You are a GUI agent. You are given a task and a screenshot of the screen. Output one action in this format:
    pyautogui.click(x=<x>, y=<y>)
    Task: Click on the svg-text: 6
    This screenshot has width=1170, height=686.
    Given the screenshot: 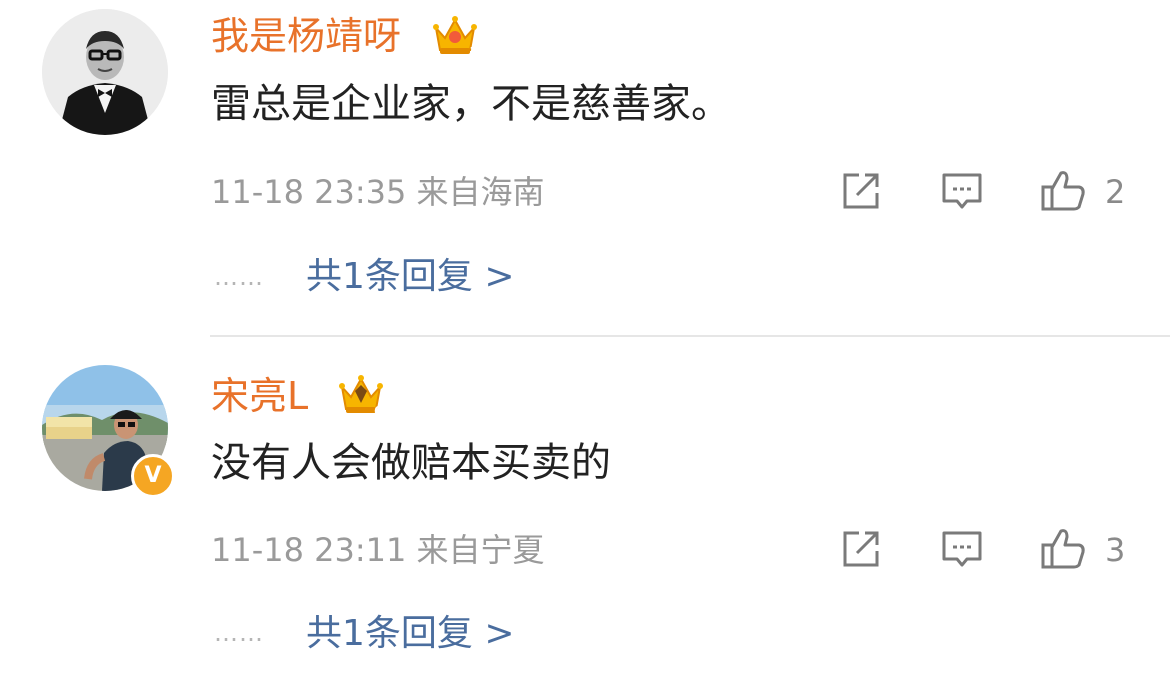 What is the action you would take?
    pyautogui.click(x=378, y=410)
    